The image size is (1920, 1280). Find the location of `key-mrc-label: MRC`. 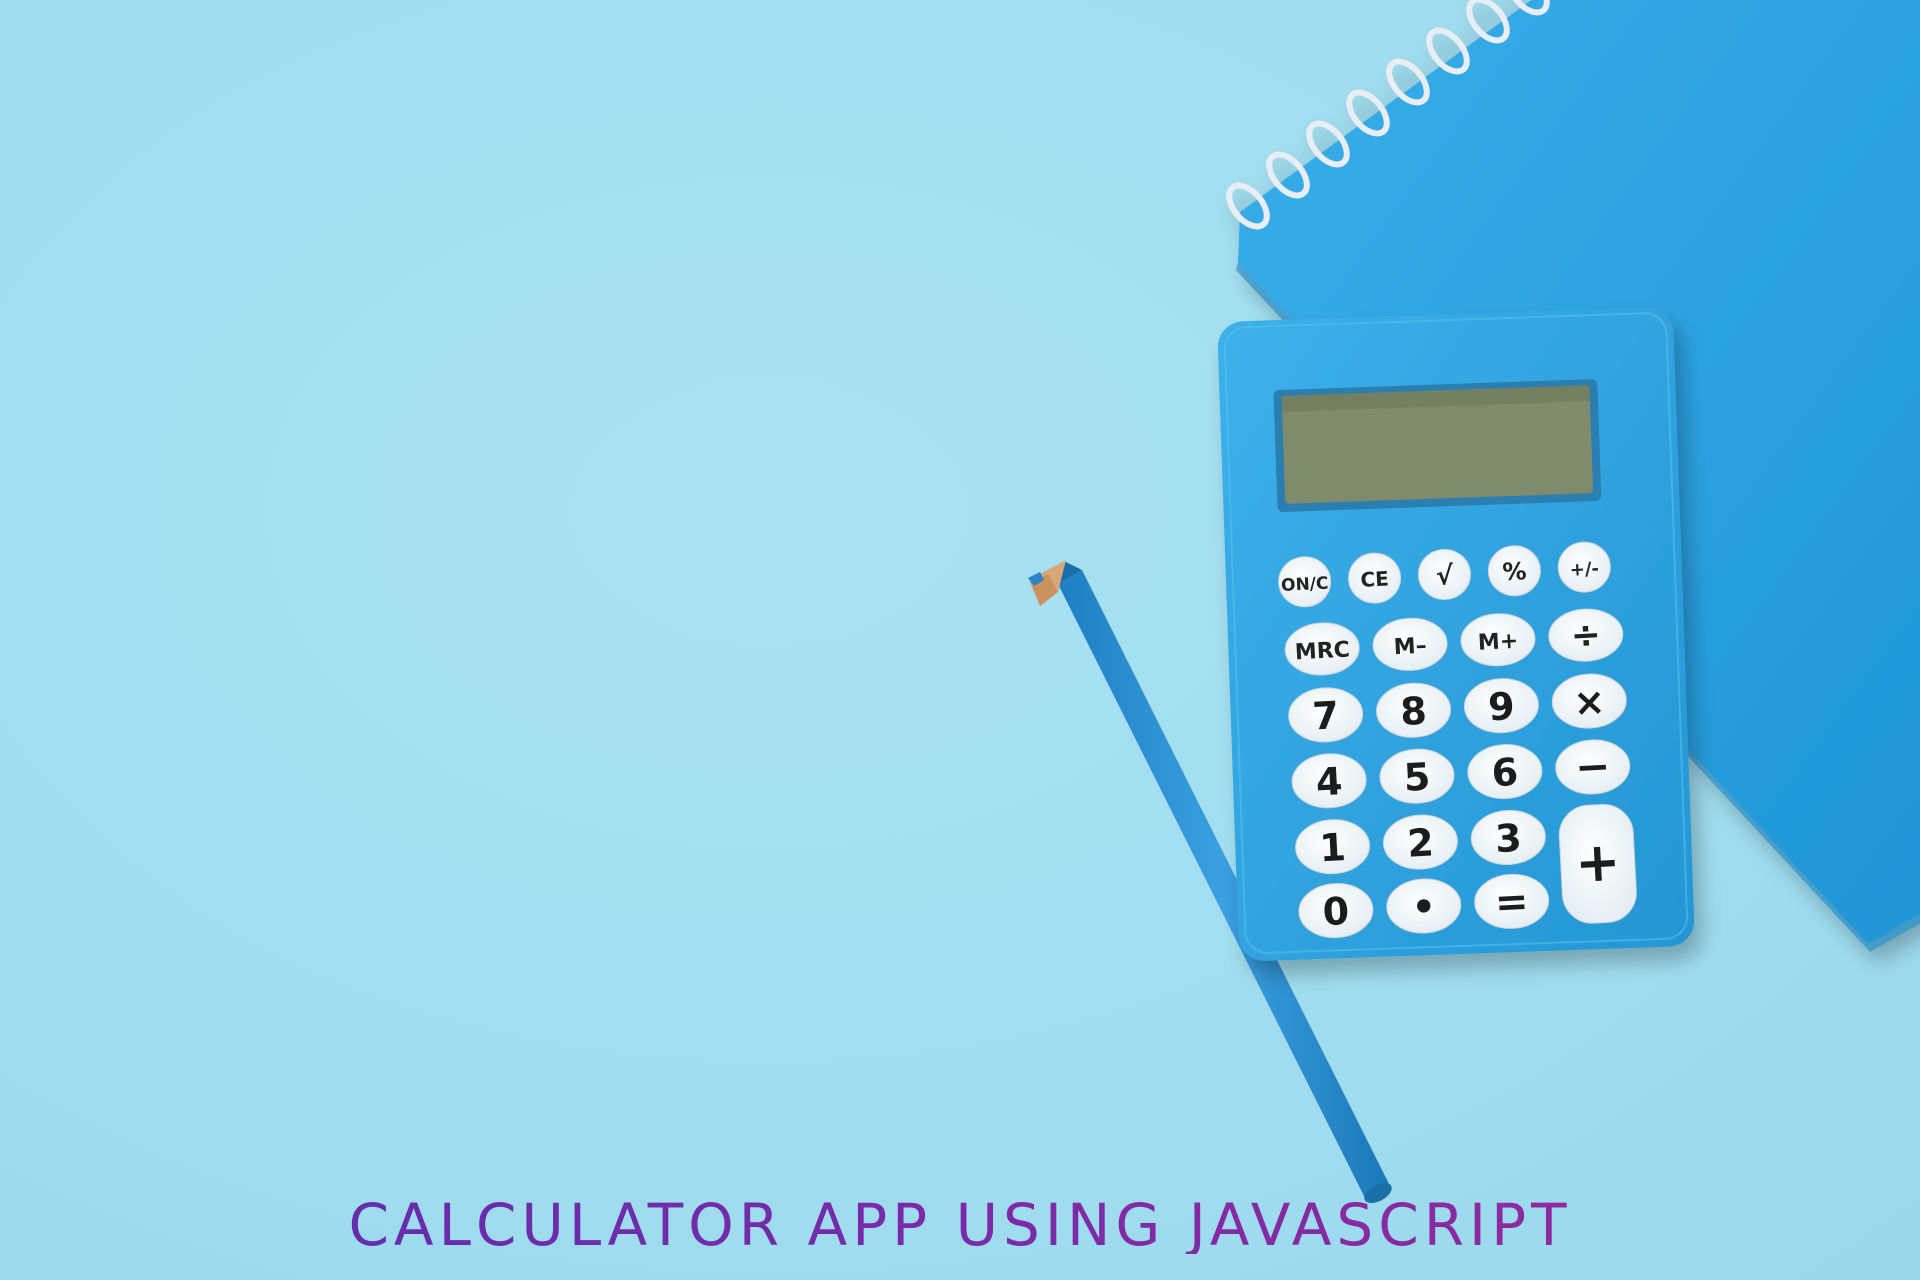

key-mrc-label: MRC is located at coordinates (1322, 652).